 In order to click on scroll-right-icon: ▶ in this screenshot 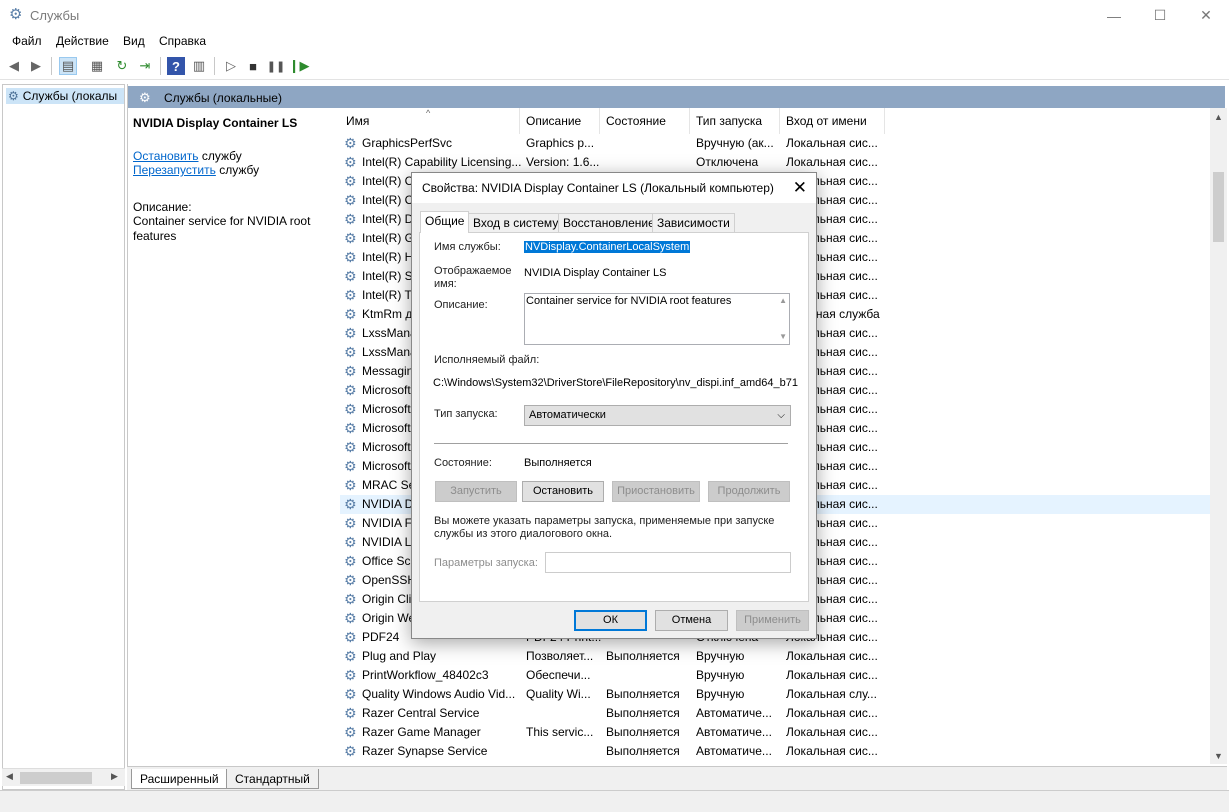, I will do `click(114, 776)`.